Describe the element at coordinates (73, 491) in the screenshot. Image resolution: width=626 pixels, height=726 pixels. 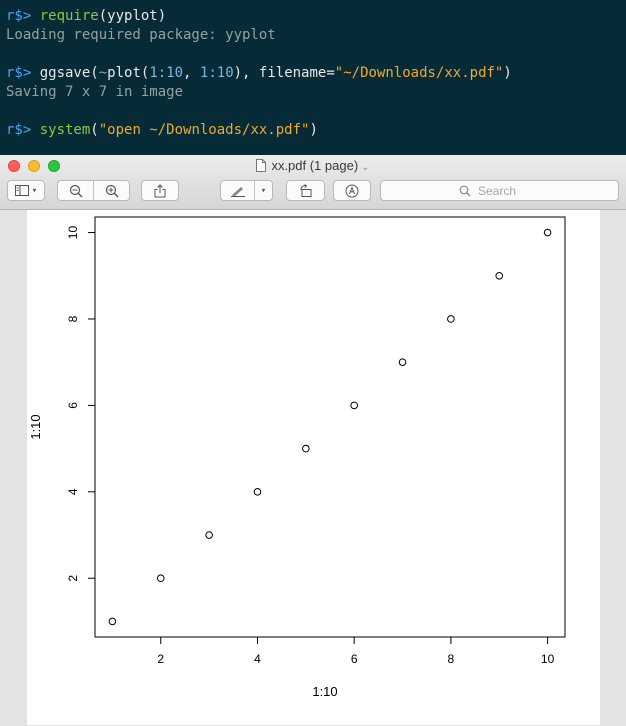
I see `y-tick-label: 4` at that location.